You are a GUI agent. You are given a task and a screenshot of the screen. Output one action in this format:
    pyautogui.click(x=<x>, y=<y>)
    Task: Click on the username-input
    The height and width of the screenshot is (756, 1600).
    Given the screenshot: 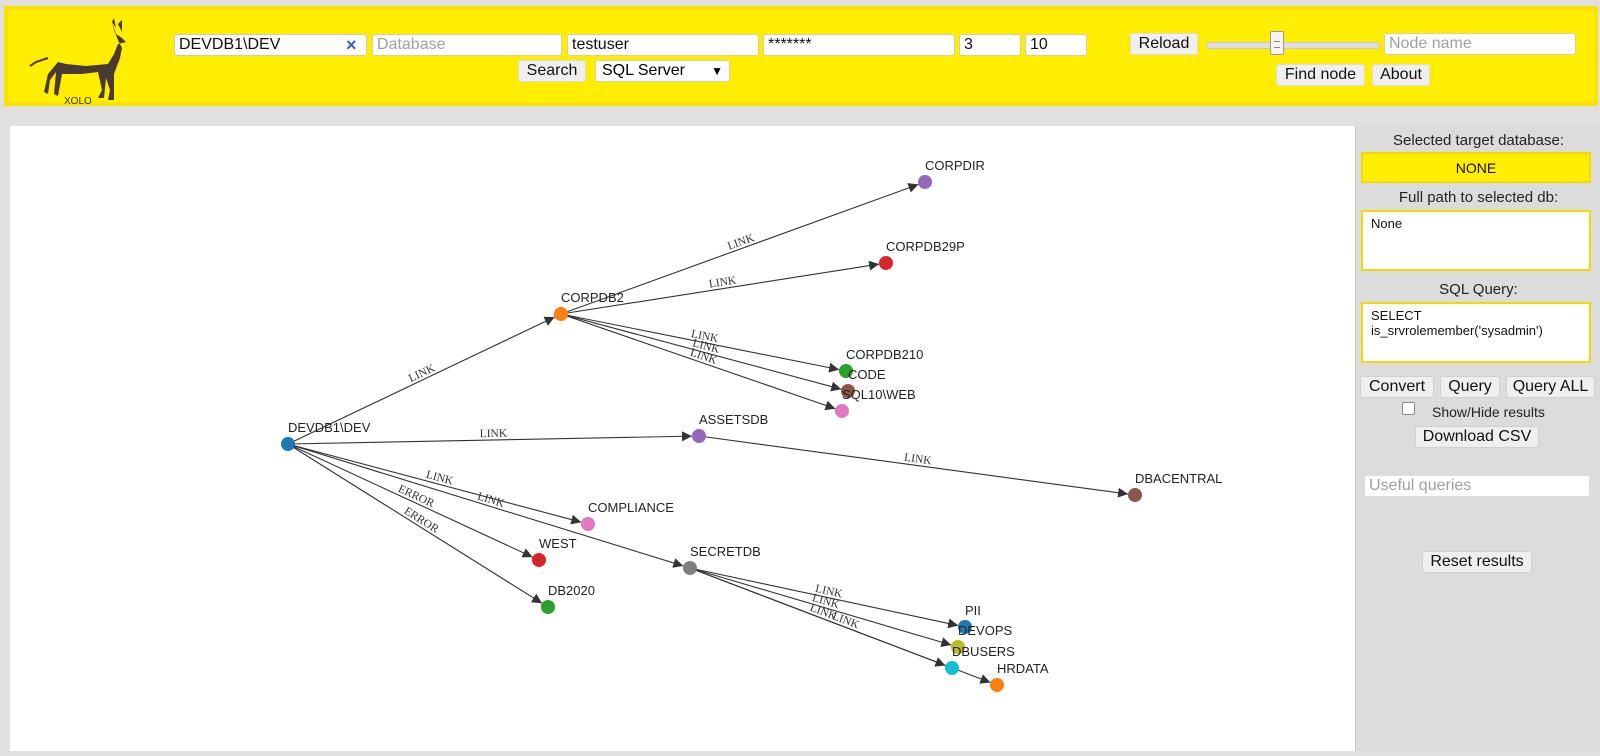 What is the action you would take?
    pyautogui.click(x=663, y=45)
    